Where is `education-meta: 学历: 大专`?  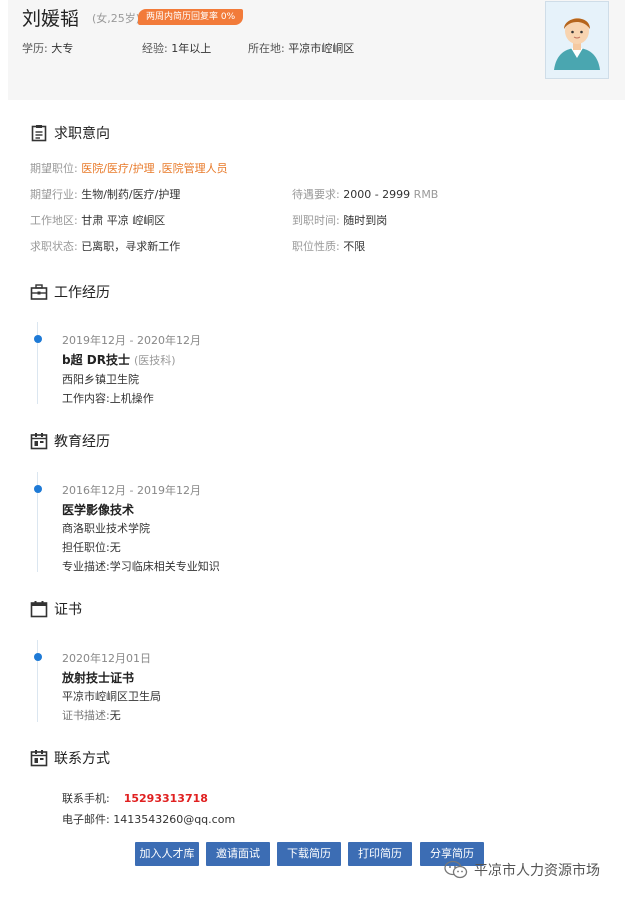 education-meta: 学历: 大专 is located at coordinates (48, 48).